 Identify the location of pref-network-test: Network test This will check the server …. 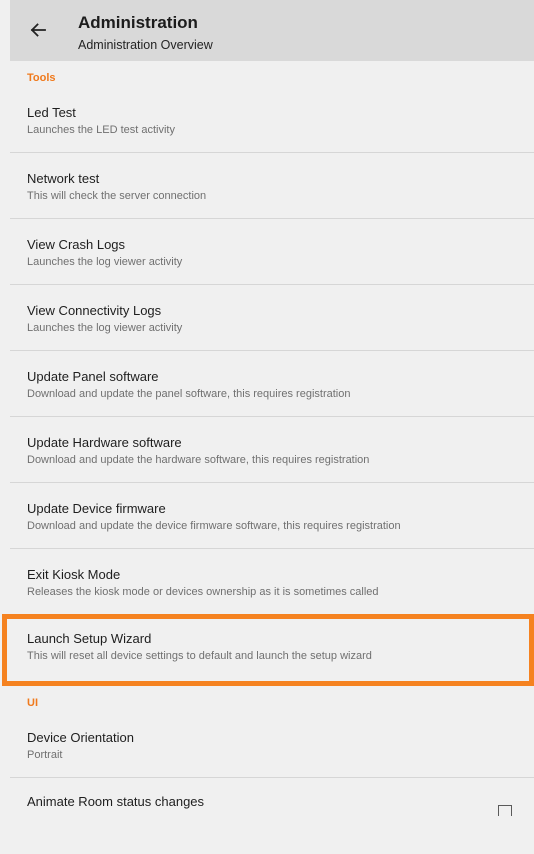
(272, 186).